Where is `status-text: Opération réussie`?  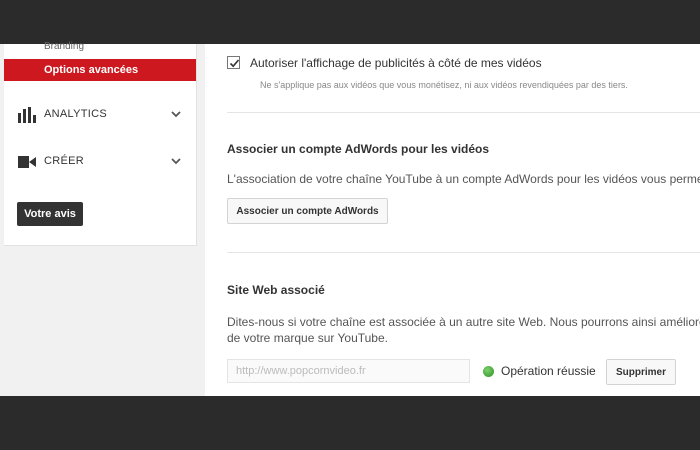 status-text: Opération réussie is located at coordinates (548, 371).